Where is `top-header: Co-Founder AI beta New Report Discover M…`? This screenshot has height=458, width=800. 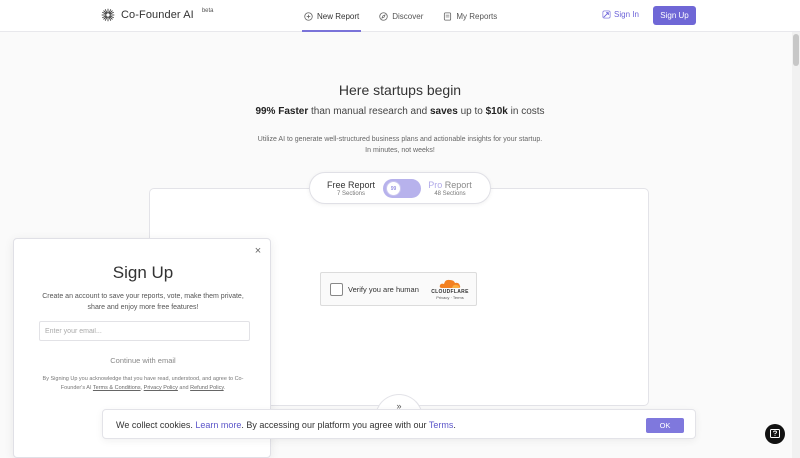 top-header: Co-Founder AI beta New Report Discover M… is located at coordinates (400, 16).